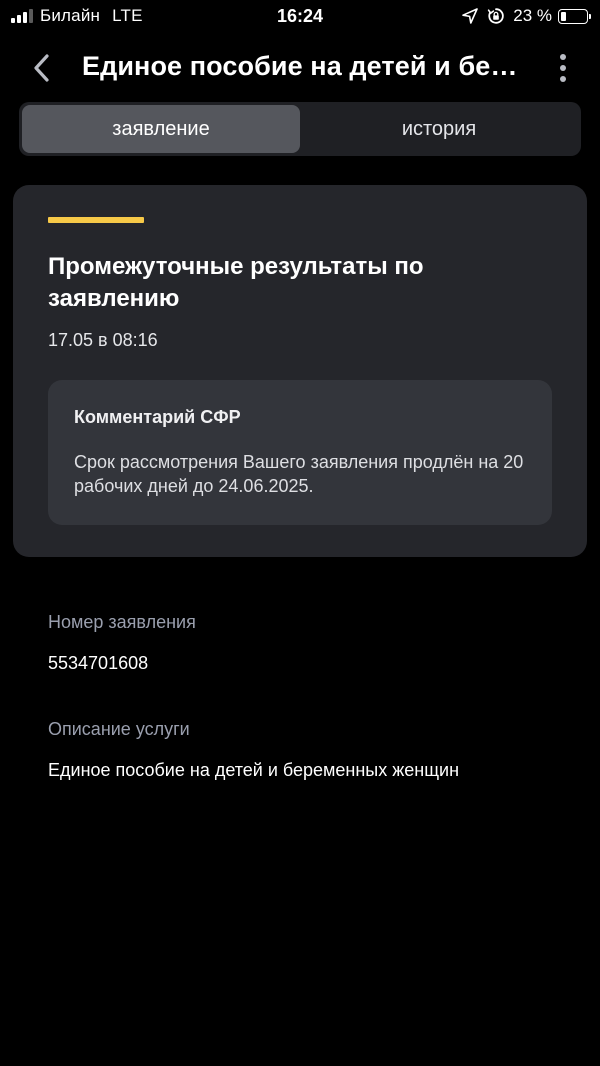 The height and width of the screenshot is (1066, 600). What do you see at coordinates (122, 622) in the screenshot?
I see `application-number-label: Номер заявления` at bounding box center [122, 622].